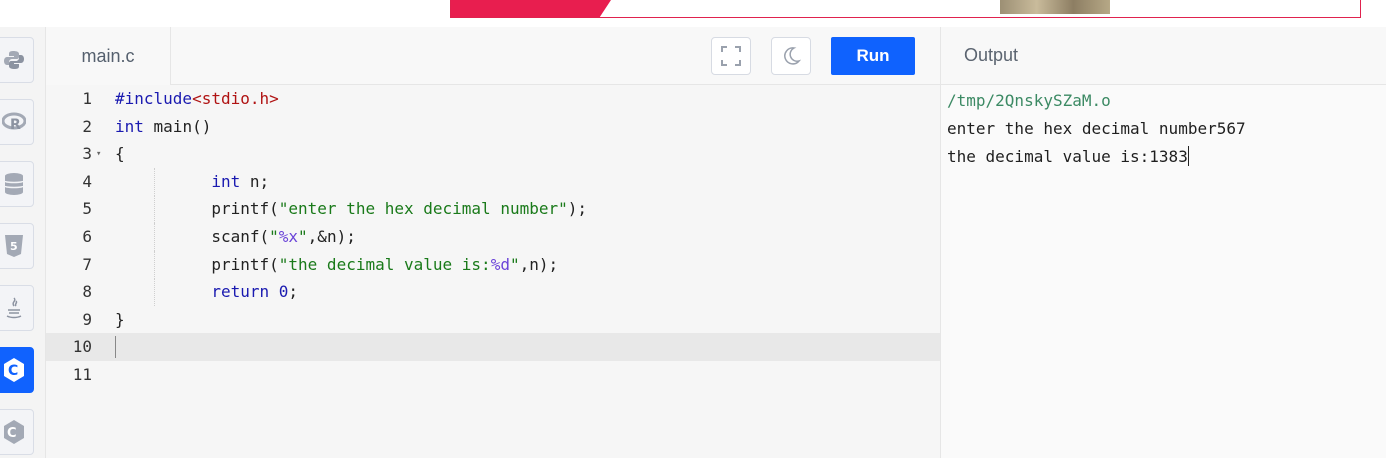  I want to click on output-line-last: the decimal value is:1383, so click(1162, 157).